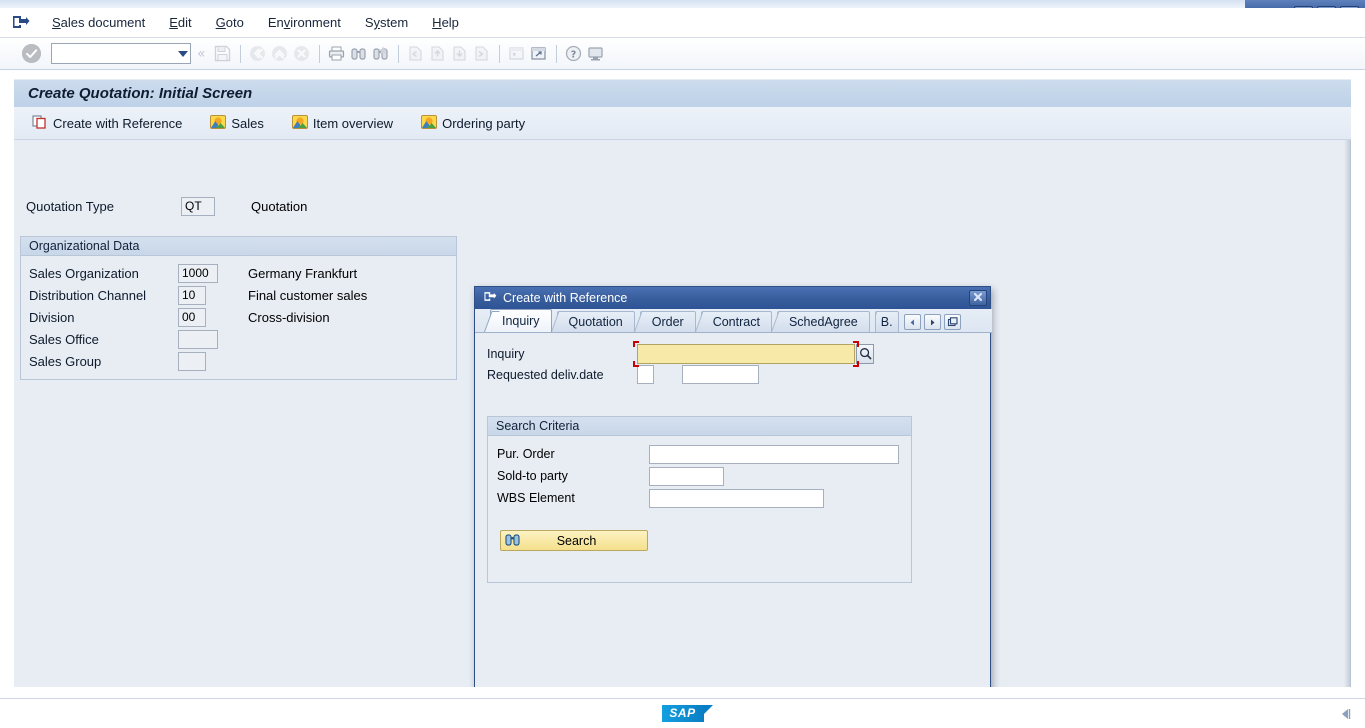 The image size is (1365, 728). Describe the element at coordinates (536, 498) in the screenshot. I see `wbs-element-label: WBS Element` at that location.